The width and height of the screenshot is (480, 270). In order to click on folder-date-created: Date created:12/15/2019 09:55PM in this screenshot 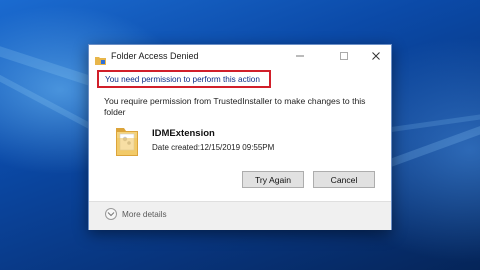, I will do `click(213, 147)`.